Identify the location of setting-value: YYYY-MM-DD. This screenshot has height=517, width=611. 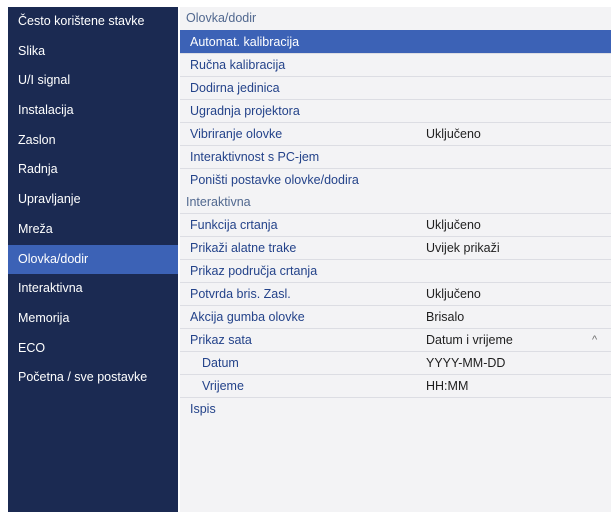
(466, 363).